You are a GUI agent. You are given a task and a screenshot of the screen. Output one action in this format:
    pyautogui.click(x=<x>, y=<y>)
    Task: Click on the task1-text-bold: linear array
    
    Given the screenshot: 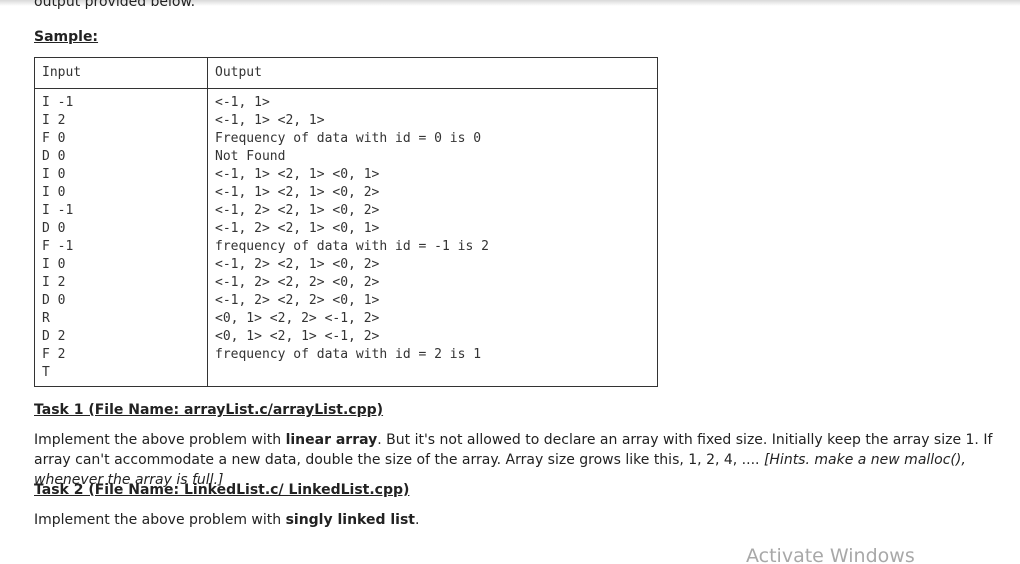 What is the action you would take?
    pyautogui.click(x=331, y=440)
    